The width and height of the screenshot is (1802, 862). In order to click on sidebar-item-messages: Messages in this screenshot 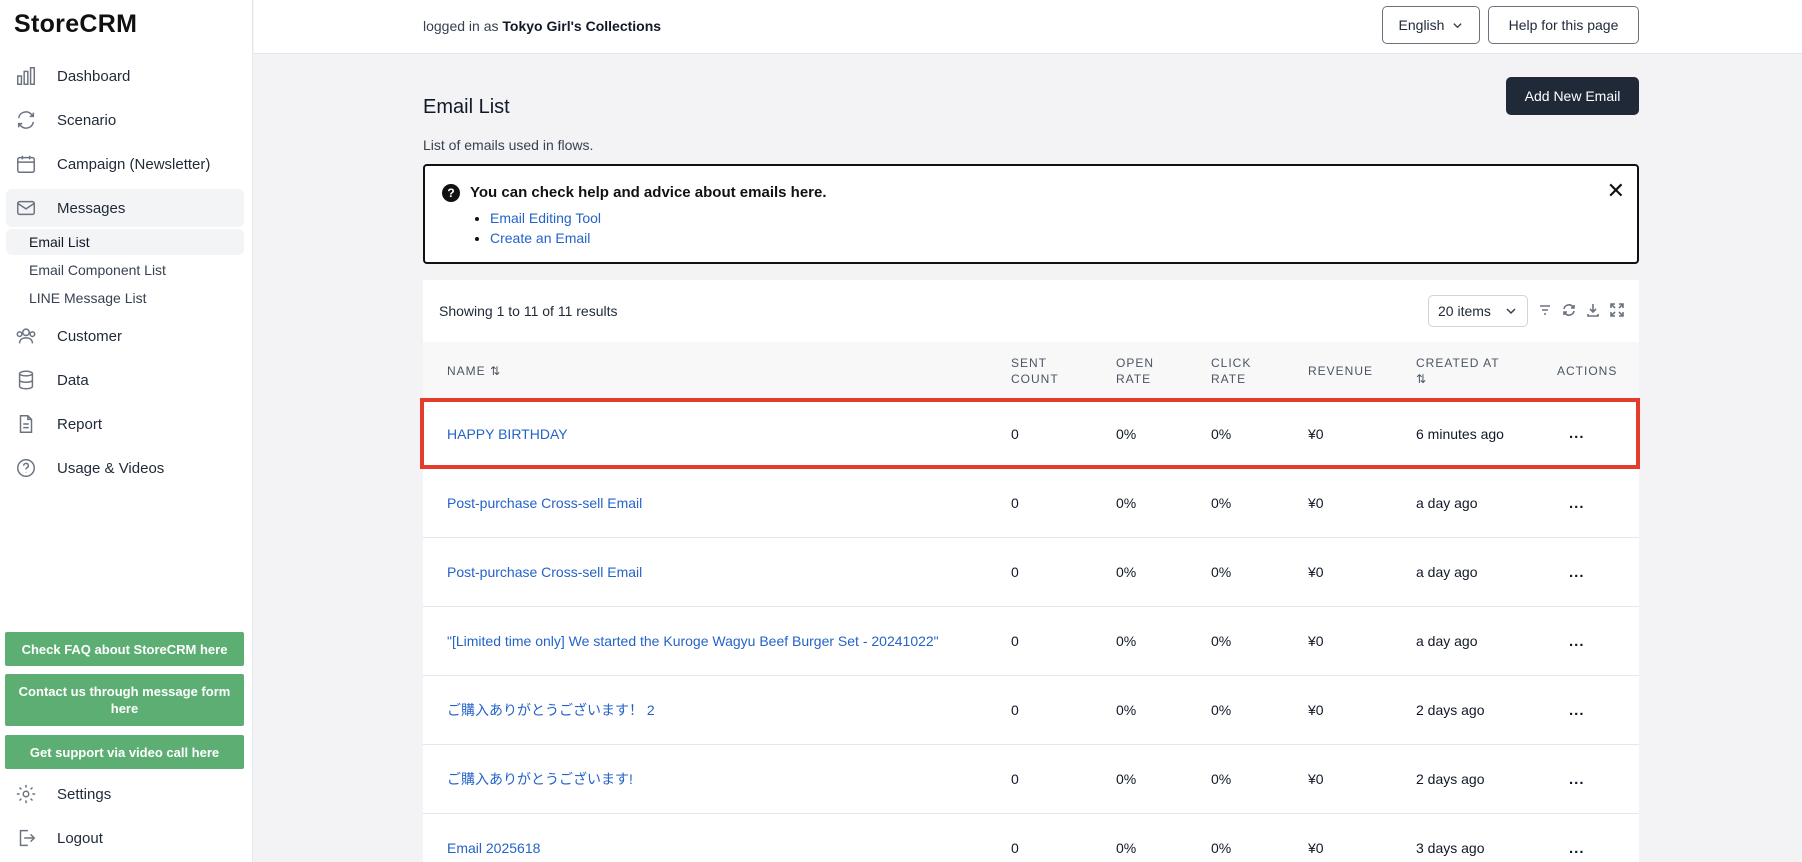, I will do `click(125, 208)`.